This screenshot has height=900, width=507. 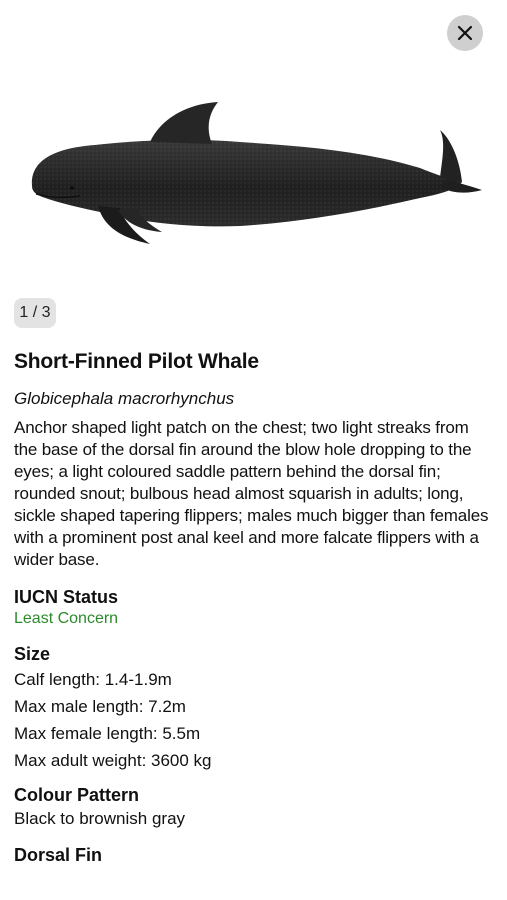 I want to click on size-calf-length: Calf length: 1.4-1.9m, so click(x=93, y=679).